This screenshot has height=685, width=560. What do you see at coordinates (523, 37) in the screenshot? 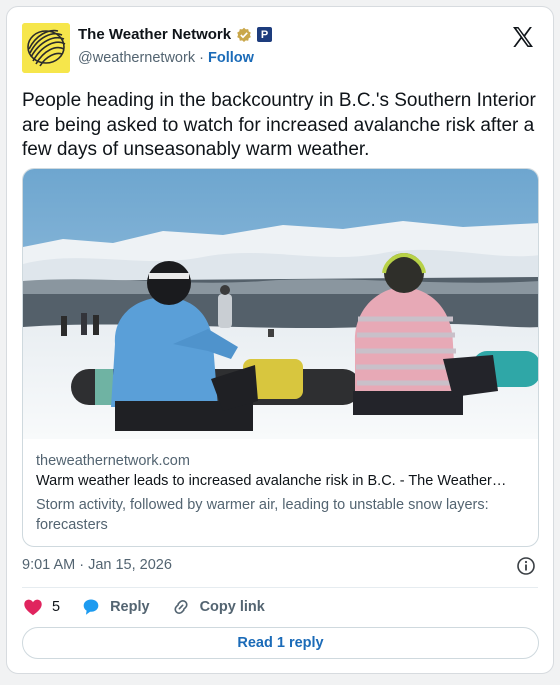
I see `x-logo-icon` at bounding box center [523, 37].